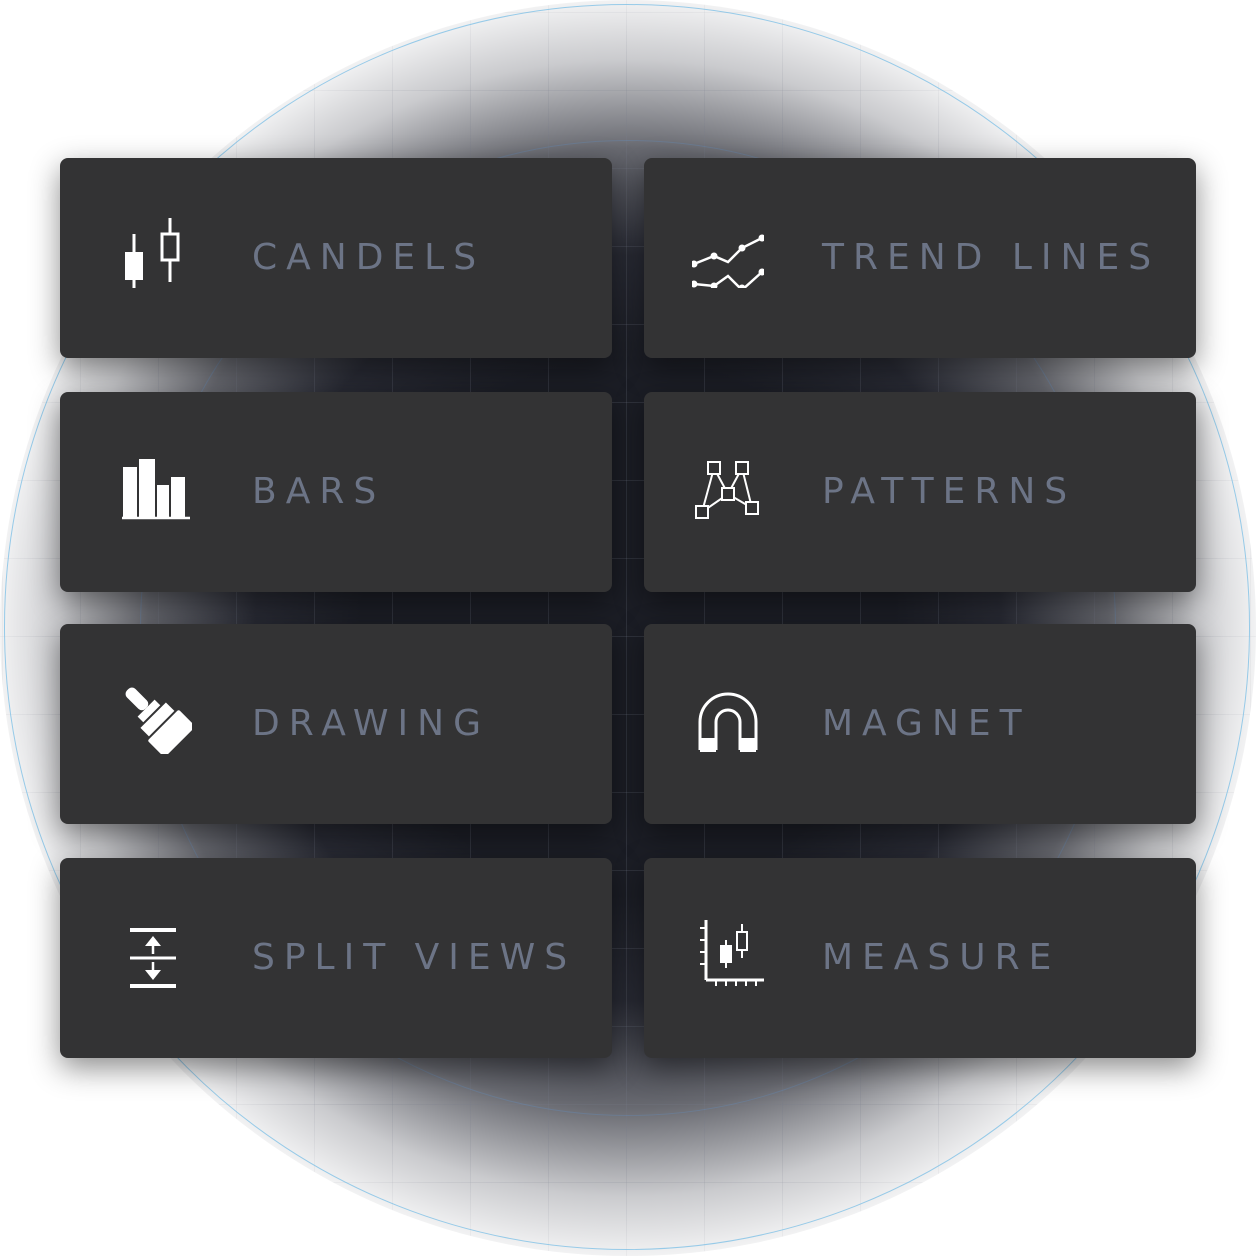 Image resolution: width=1256 pixels, height=1256 pixels. Describe the element at coordinates (728, 486) in the screenshot. I see `pattern-nodes-icon` at that location.